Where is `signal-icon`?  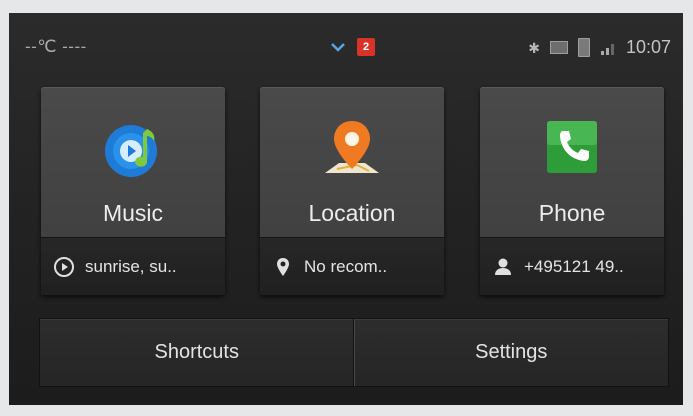 signal-icon is located at coordinates (607, 49).